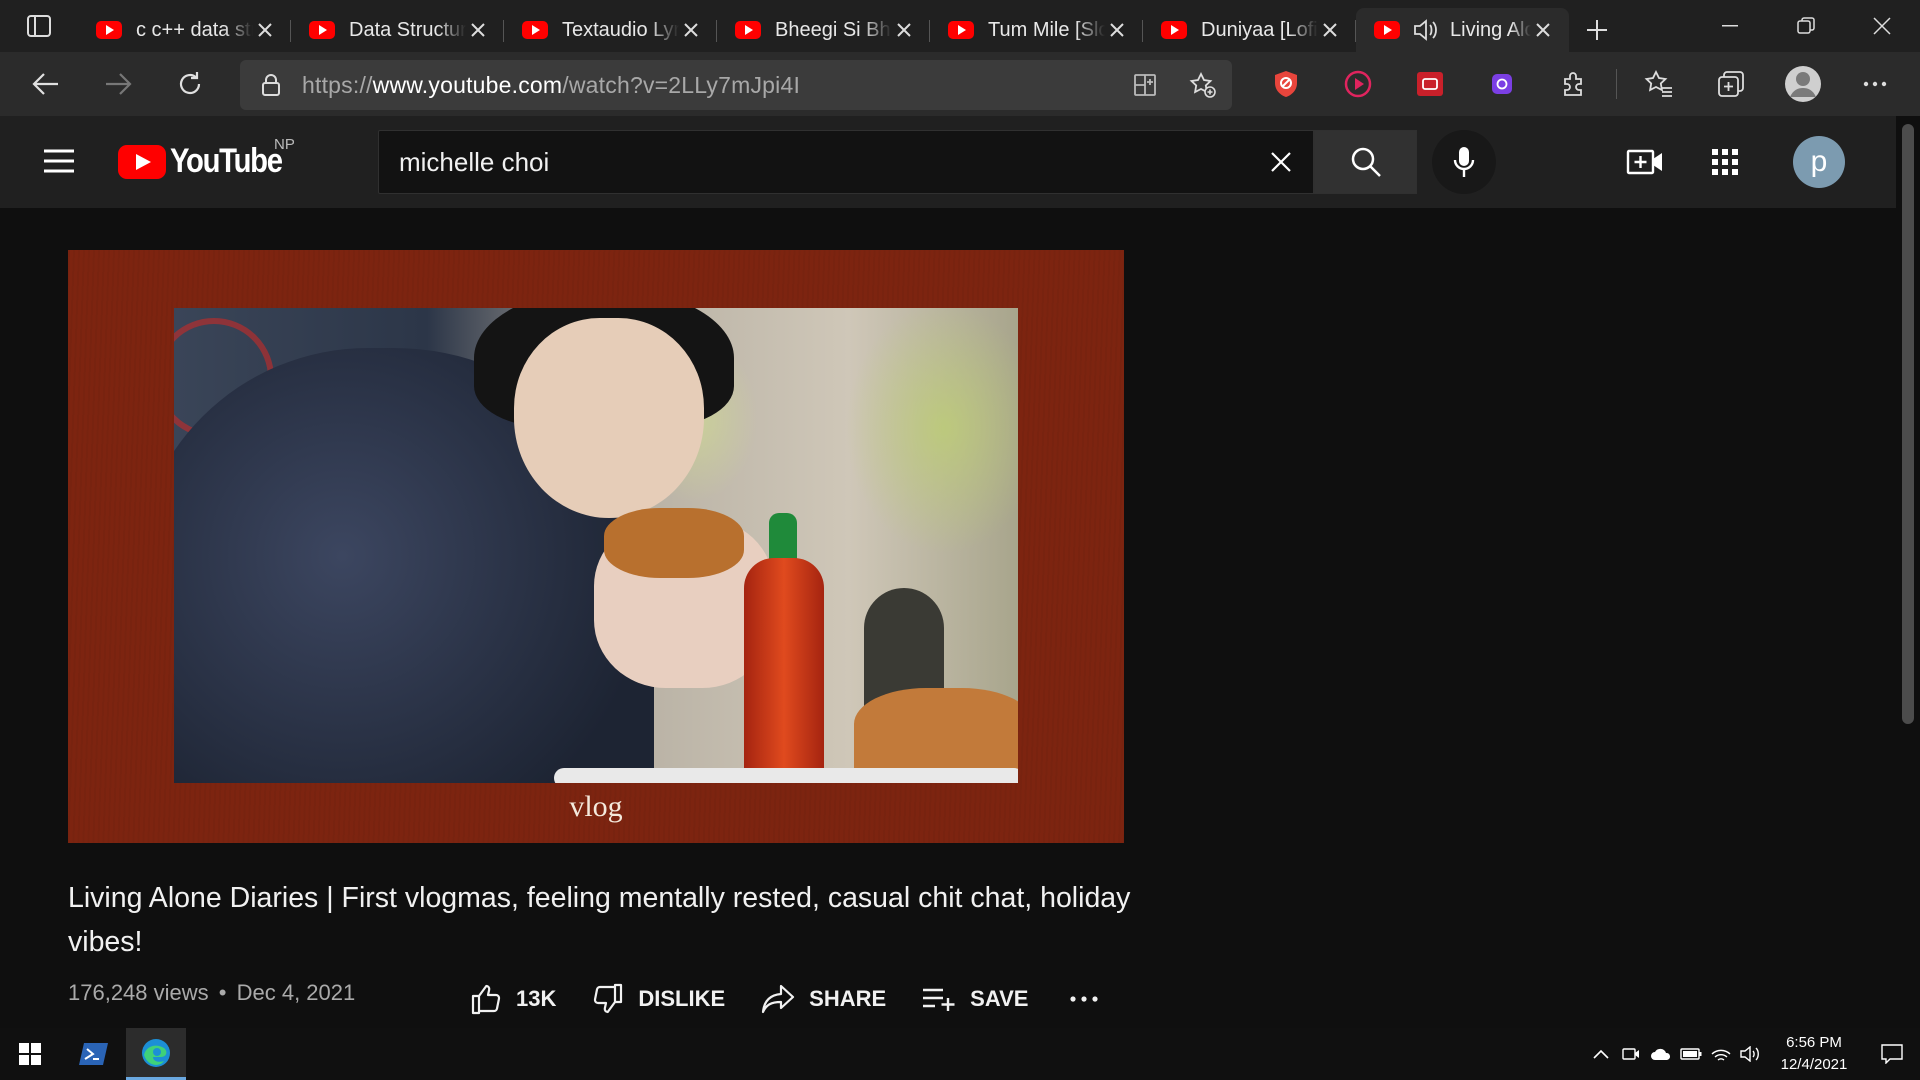 Image resolution: width=1920 pixels, height=1080 pixels. Describe the element at coordinates (1358, 84) in the screenshot. I see `play-extension-button` at that location.